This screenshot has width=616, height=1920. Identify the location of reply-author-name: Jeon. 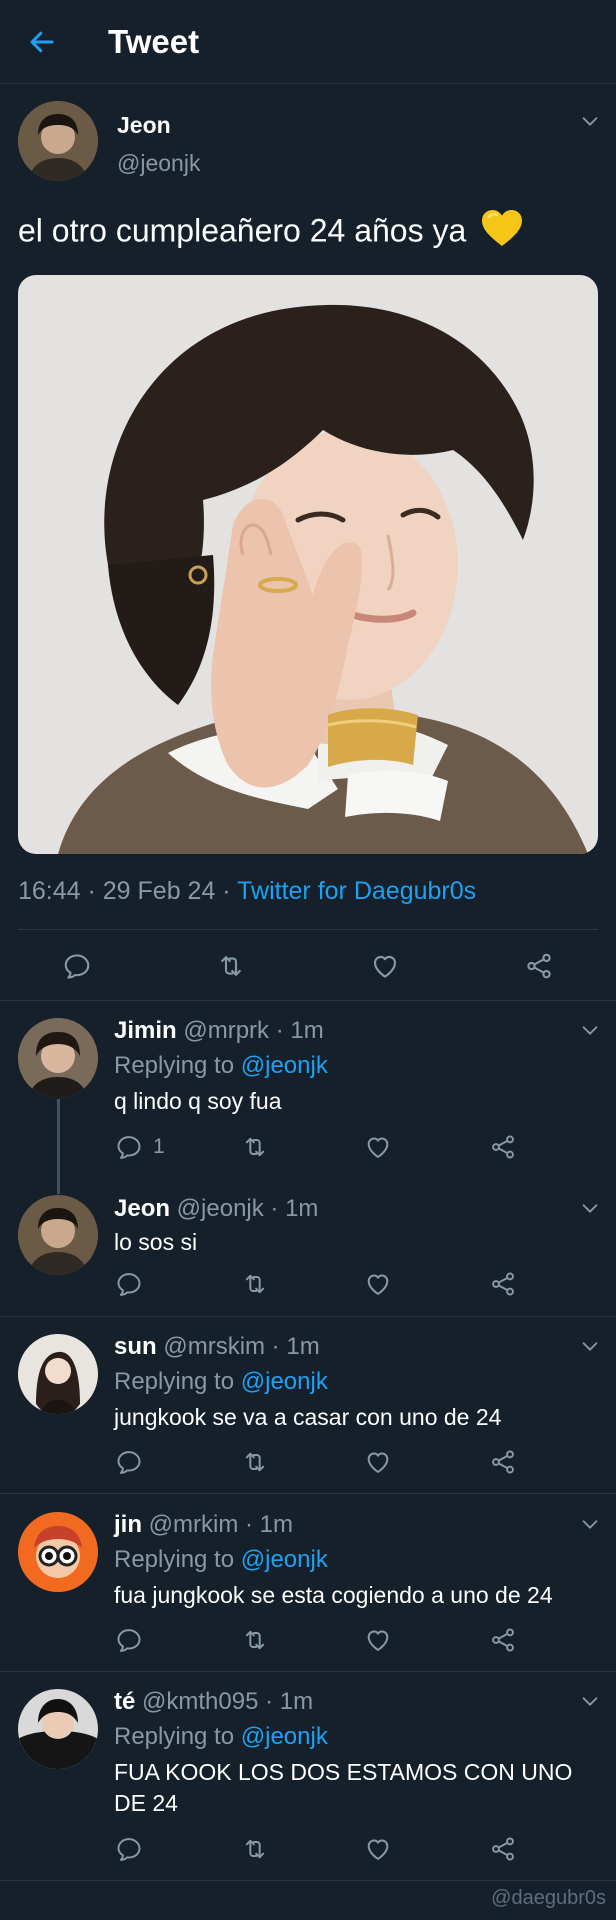
(142, 1208).